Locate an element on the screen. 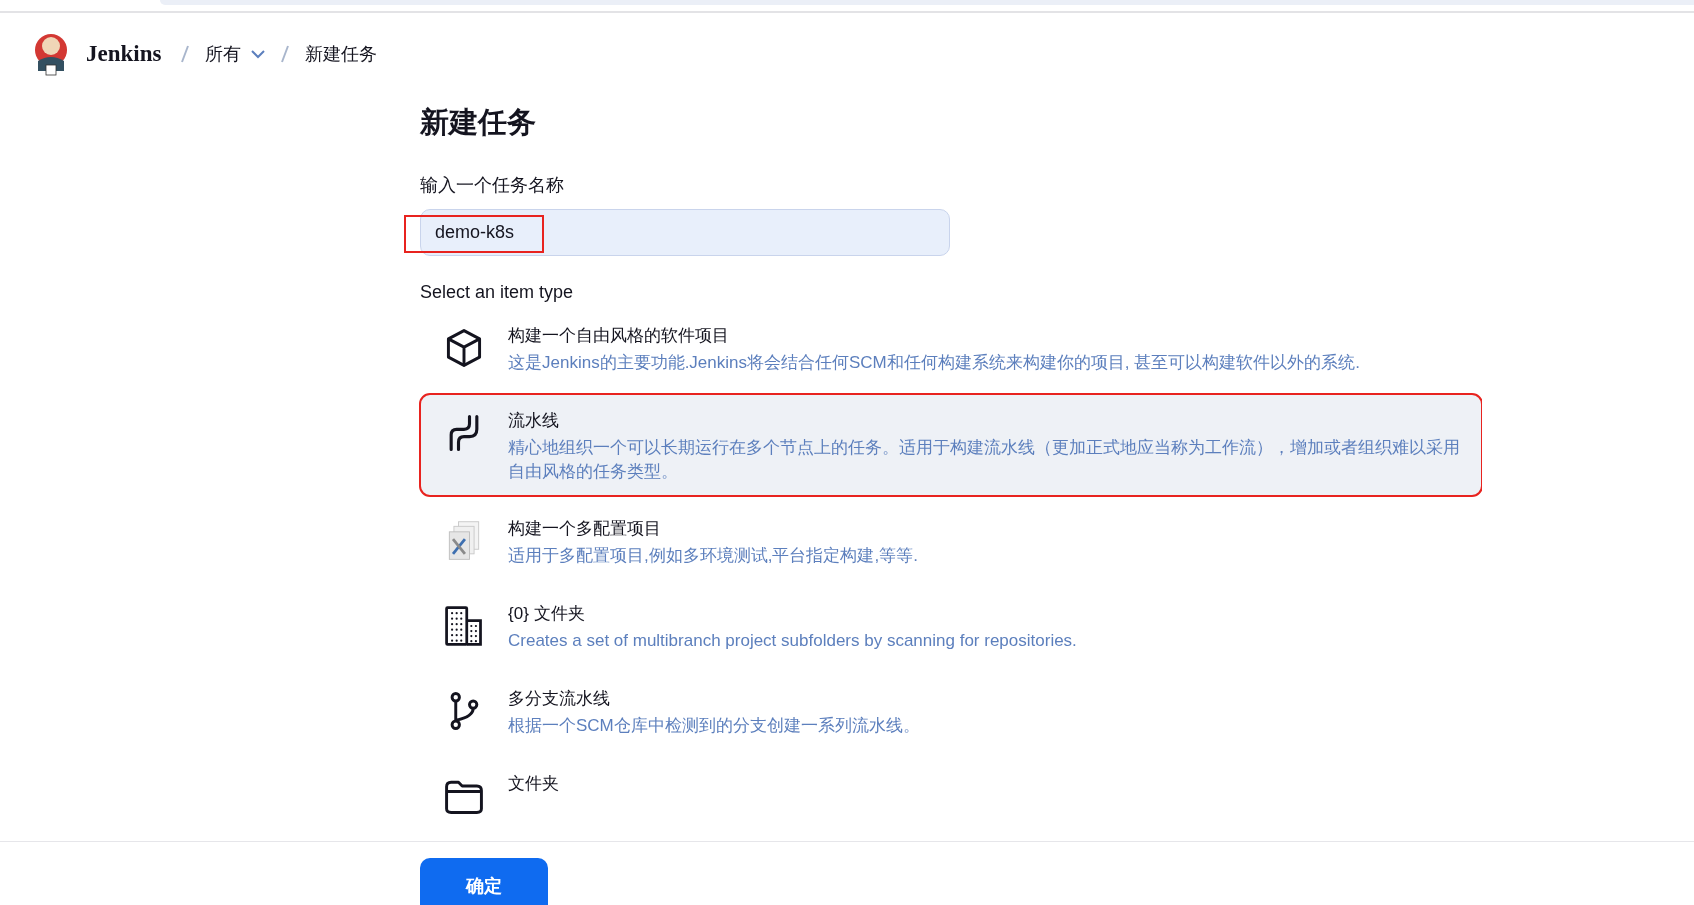 The height and width of the screenshot is (905, 1694). breadcrumb-link: 新建任务 is located at coordinates (341, 54).